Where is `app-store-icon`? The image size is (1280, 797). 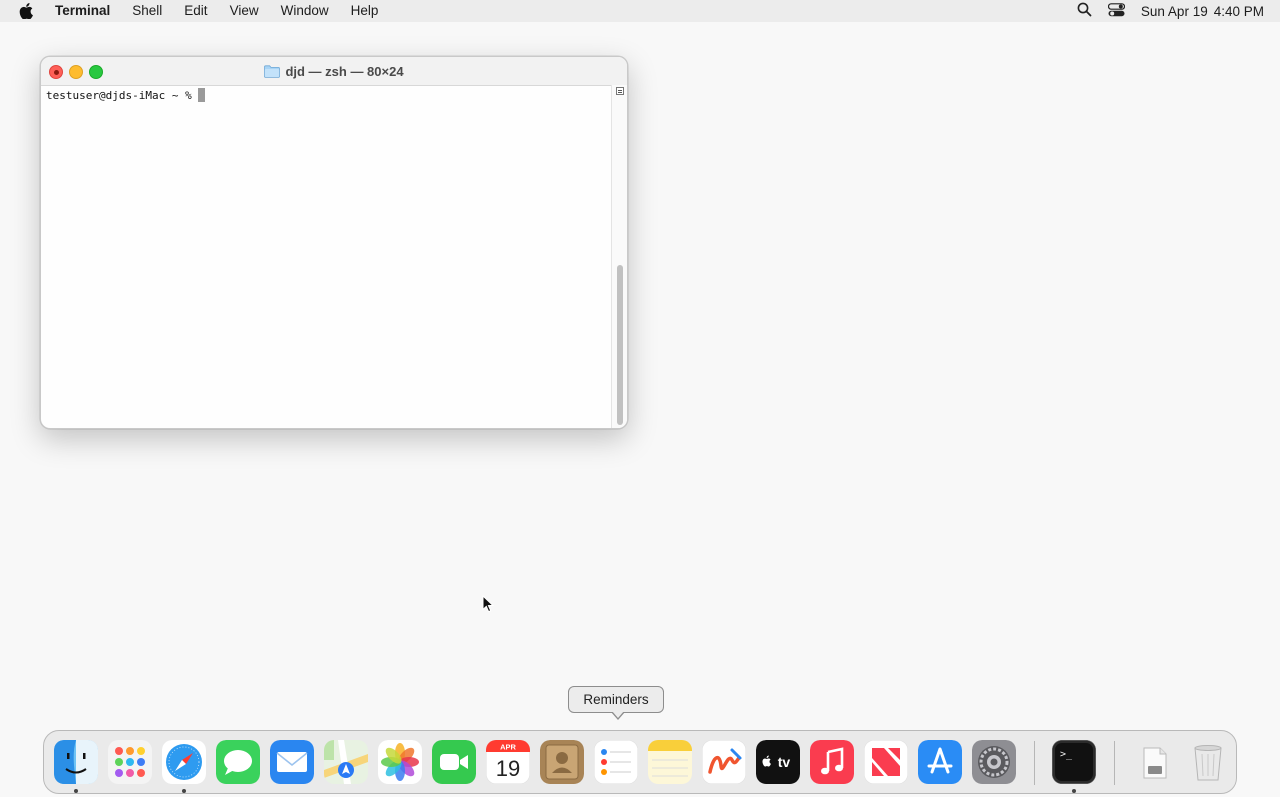 app-store-icon is located at coordinates (940, 762).